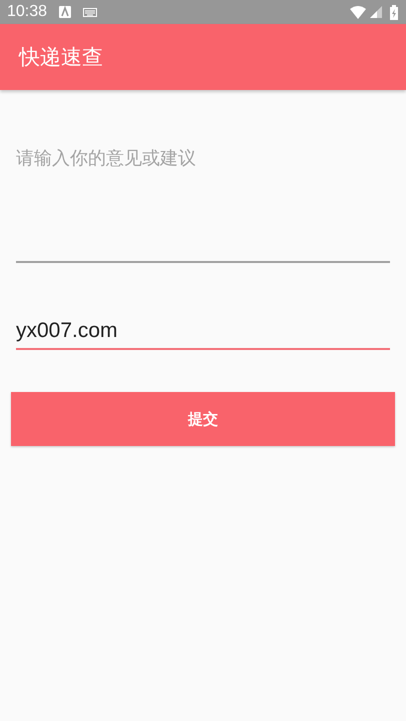  Describe the element at coordinates (27, 12) in the screenshot. I see `clock-time: 10:38` at that location.